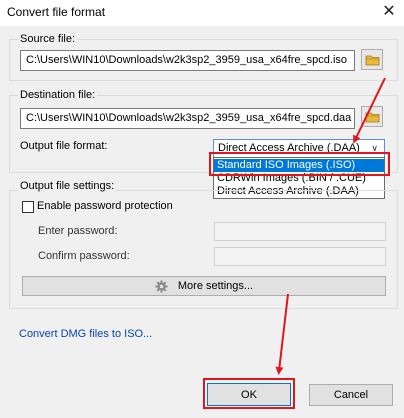 This screenshot has height=418, width=404. I want to click on annotation-arrow-to-ok, so click(282, 334).